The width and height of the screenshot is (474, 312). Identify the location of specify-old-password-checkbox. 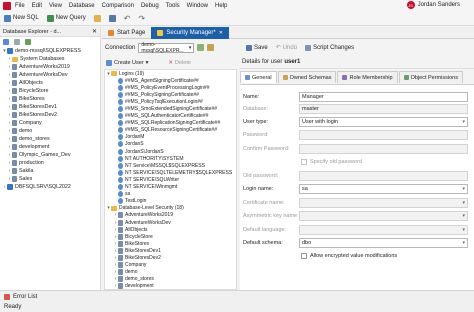
(304, 162).